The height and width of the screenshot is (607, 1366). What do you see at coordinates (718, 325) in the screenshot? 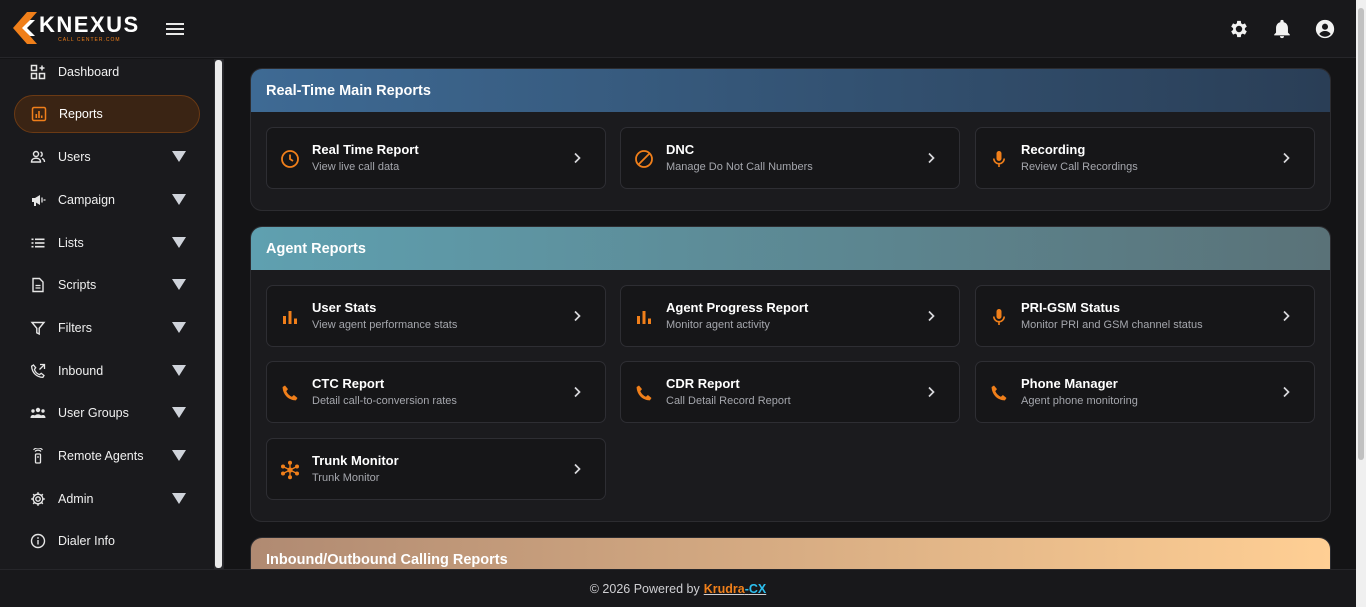
I see `card-subtitle: Monitor agent activity` at bounding box center [718, 325].